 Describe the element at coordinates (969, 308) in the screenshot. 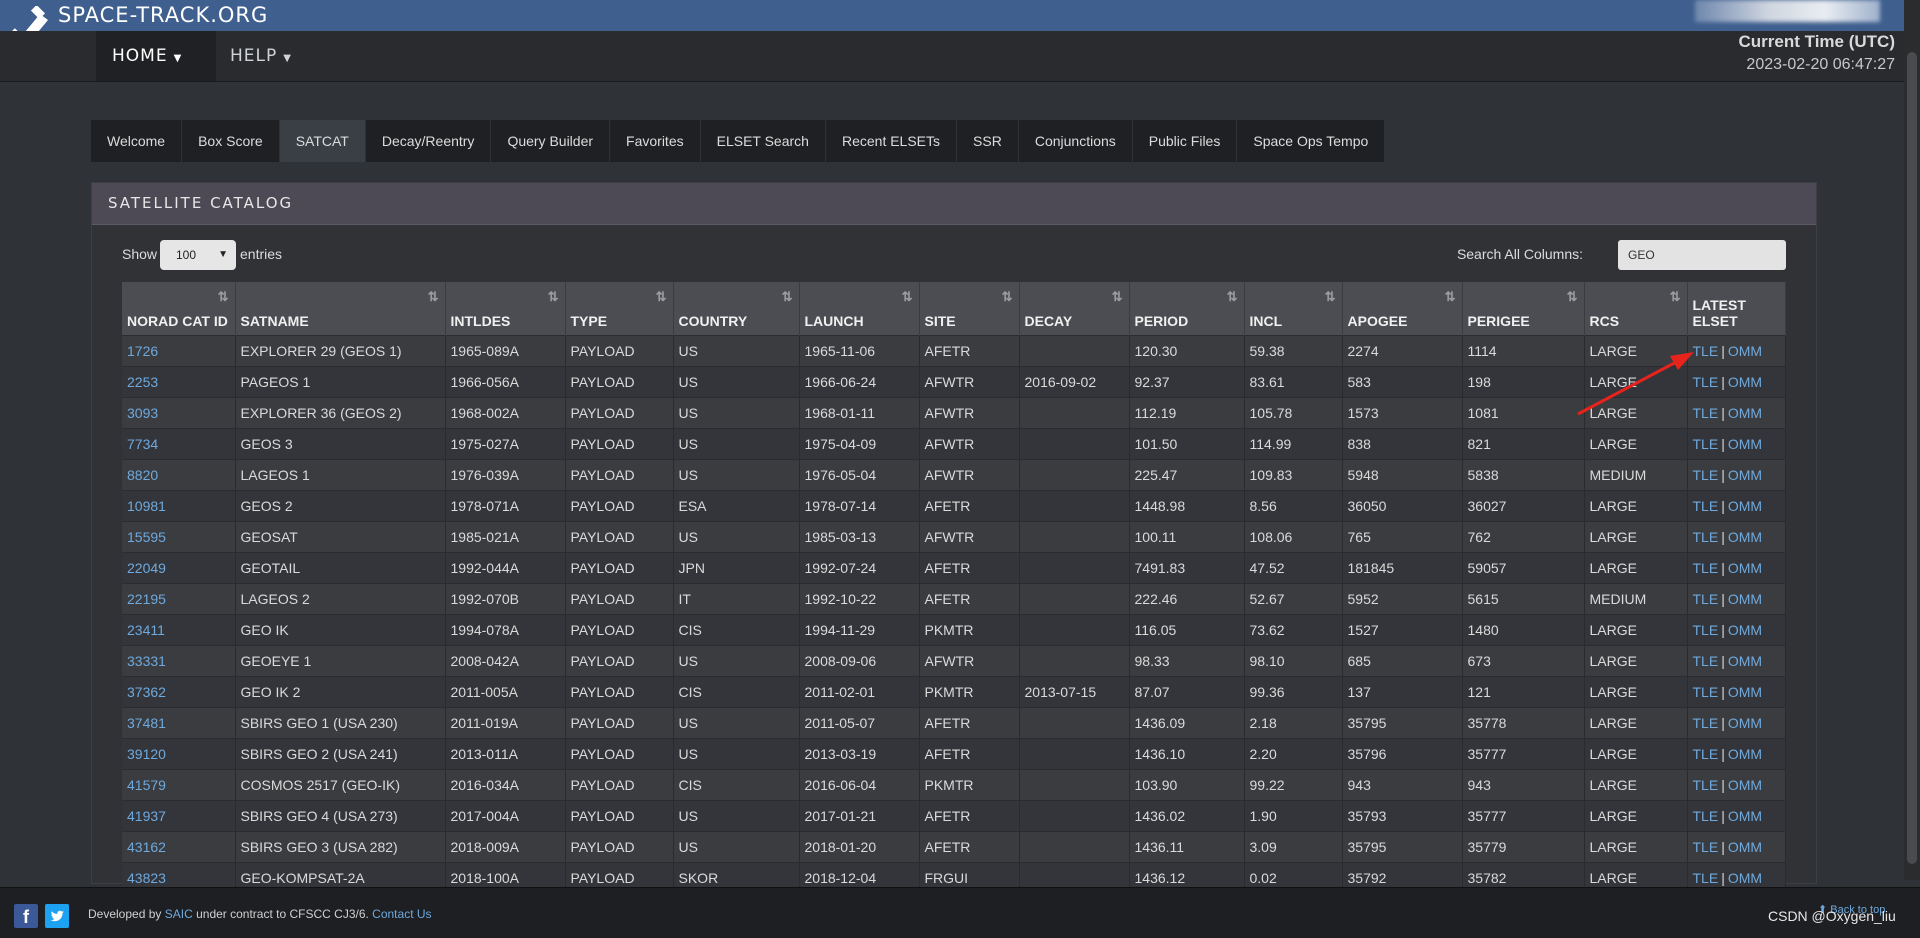

I see `column-header-site: SITE ⇅` at that location.